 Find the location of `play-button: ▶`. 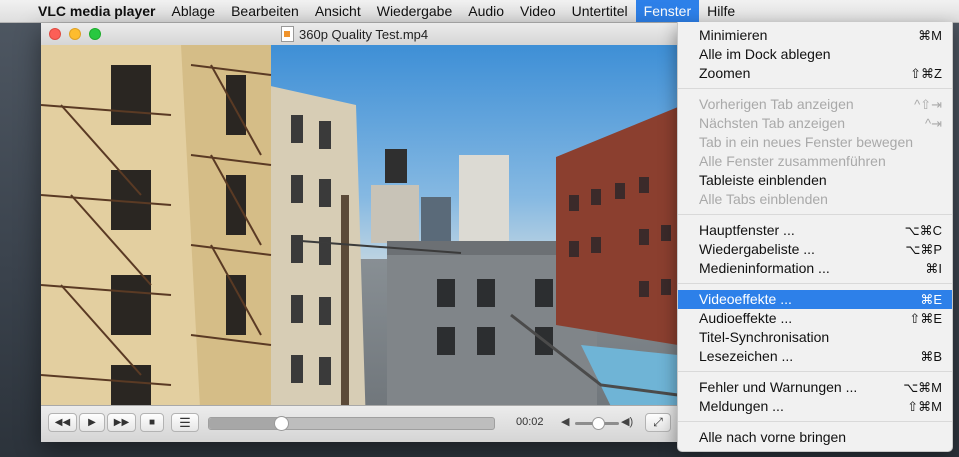

play-button: ▶ is located at coordinates (92, 422).